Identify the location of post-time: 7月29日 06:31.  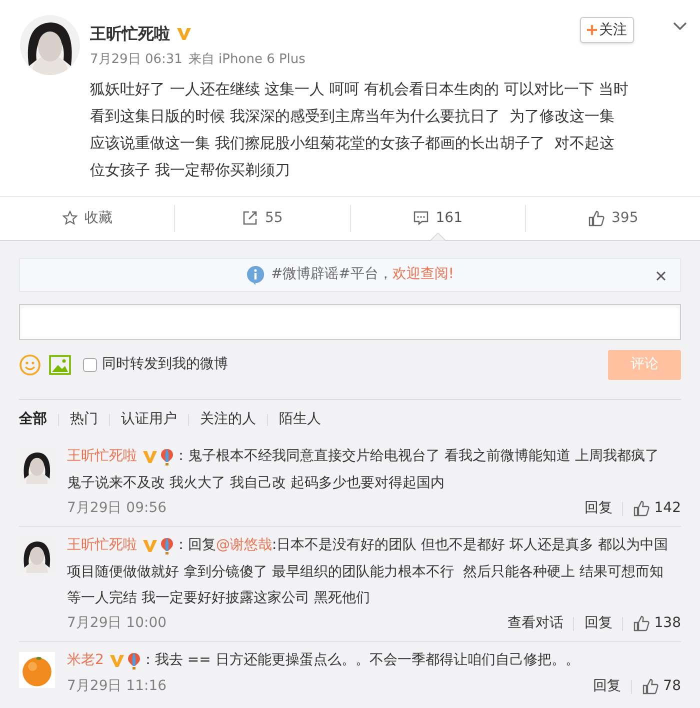
(136, 60).